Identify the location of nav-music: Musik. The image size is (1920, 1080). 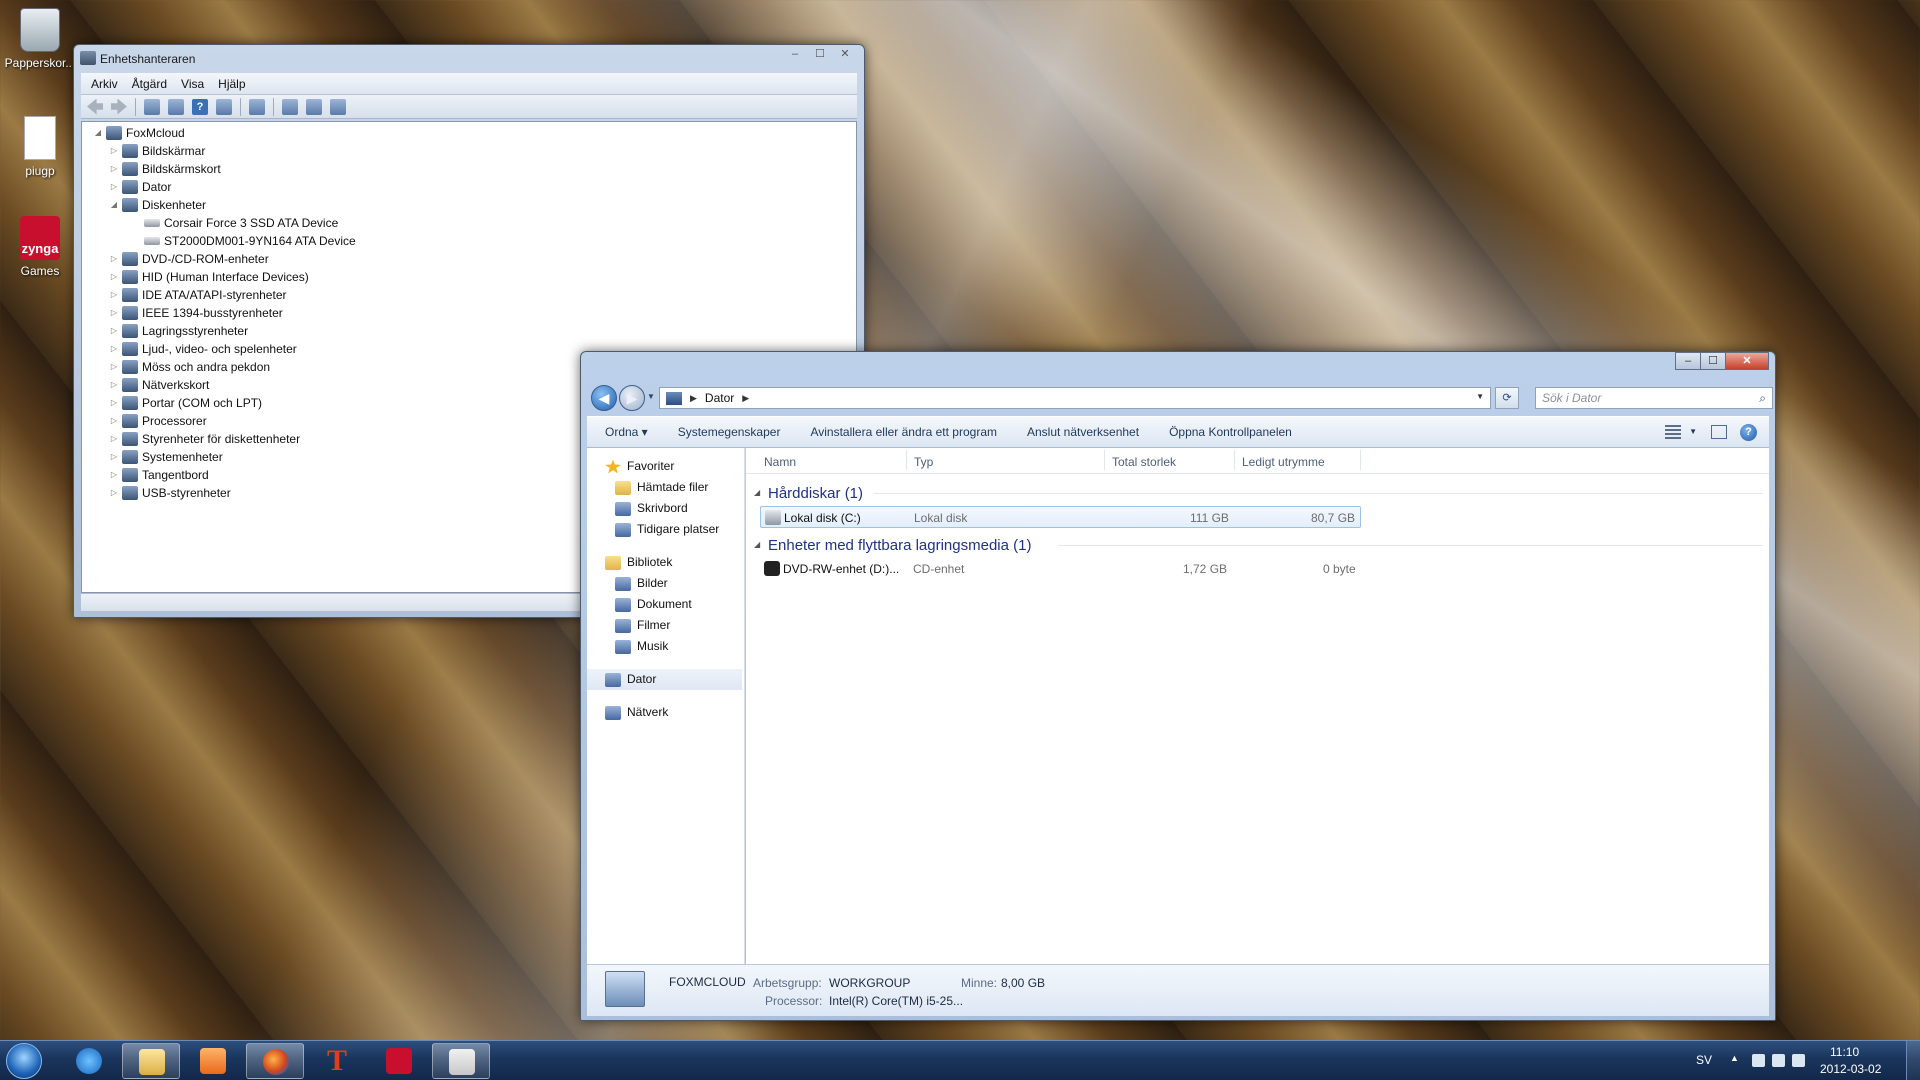
(665, 646).